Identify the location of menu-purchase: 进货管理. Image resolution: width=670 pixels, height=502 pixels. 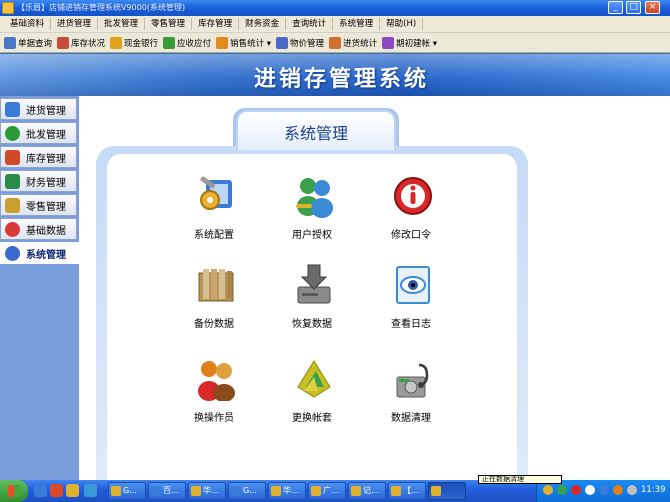
(75, 24).